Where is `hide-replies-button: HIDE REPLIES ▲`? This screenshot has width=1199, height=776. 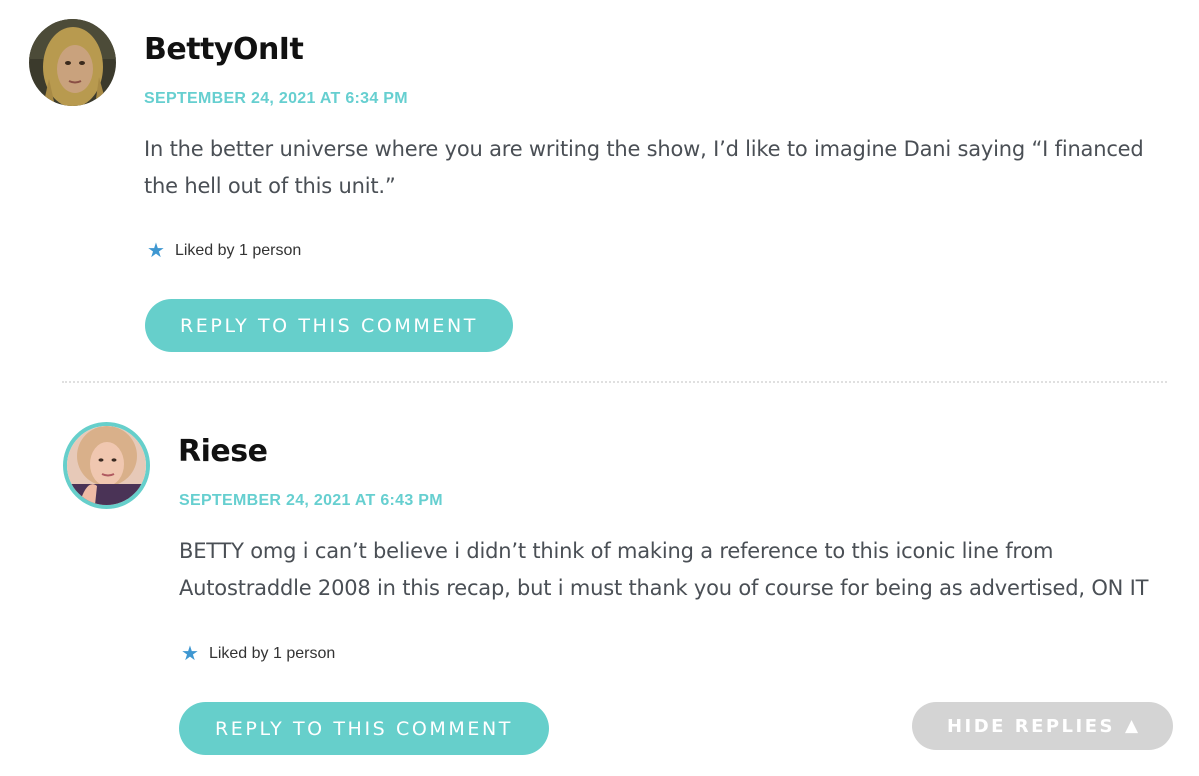 hide-replies-button: HIDE REPLIES ▲ is located at coordinates (1042, 726).